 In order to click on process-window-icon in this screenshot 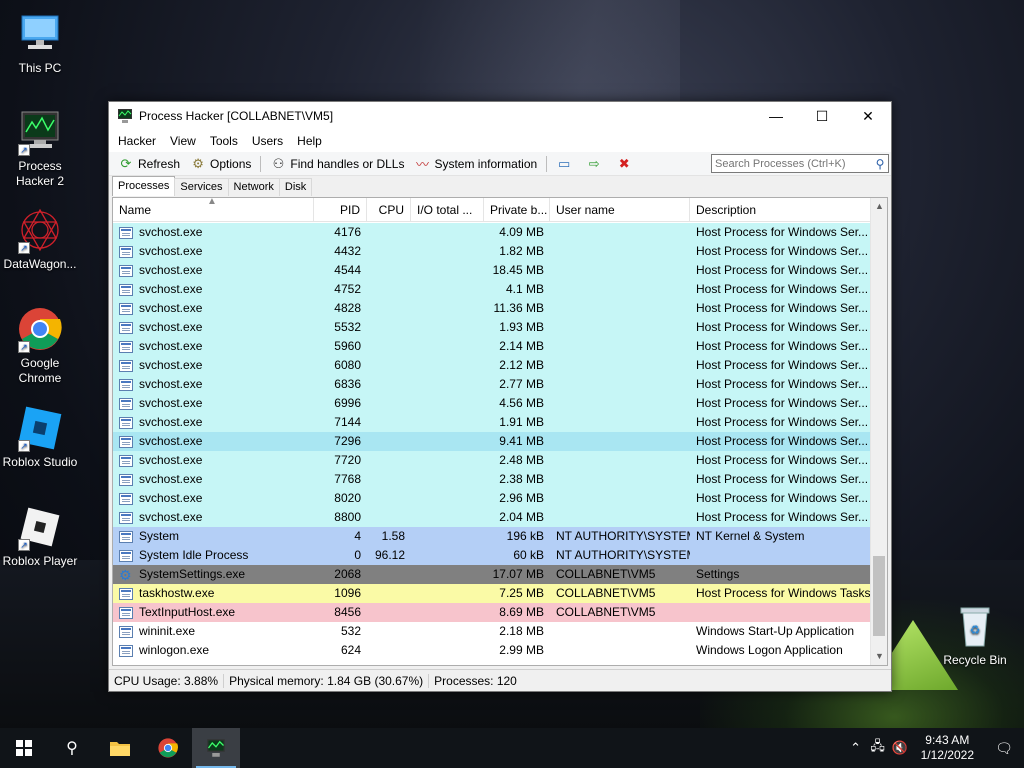, I will do `click(126, 555)`.